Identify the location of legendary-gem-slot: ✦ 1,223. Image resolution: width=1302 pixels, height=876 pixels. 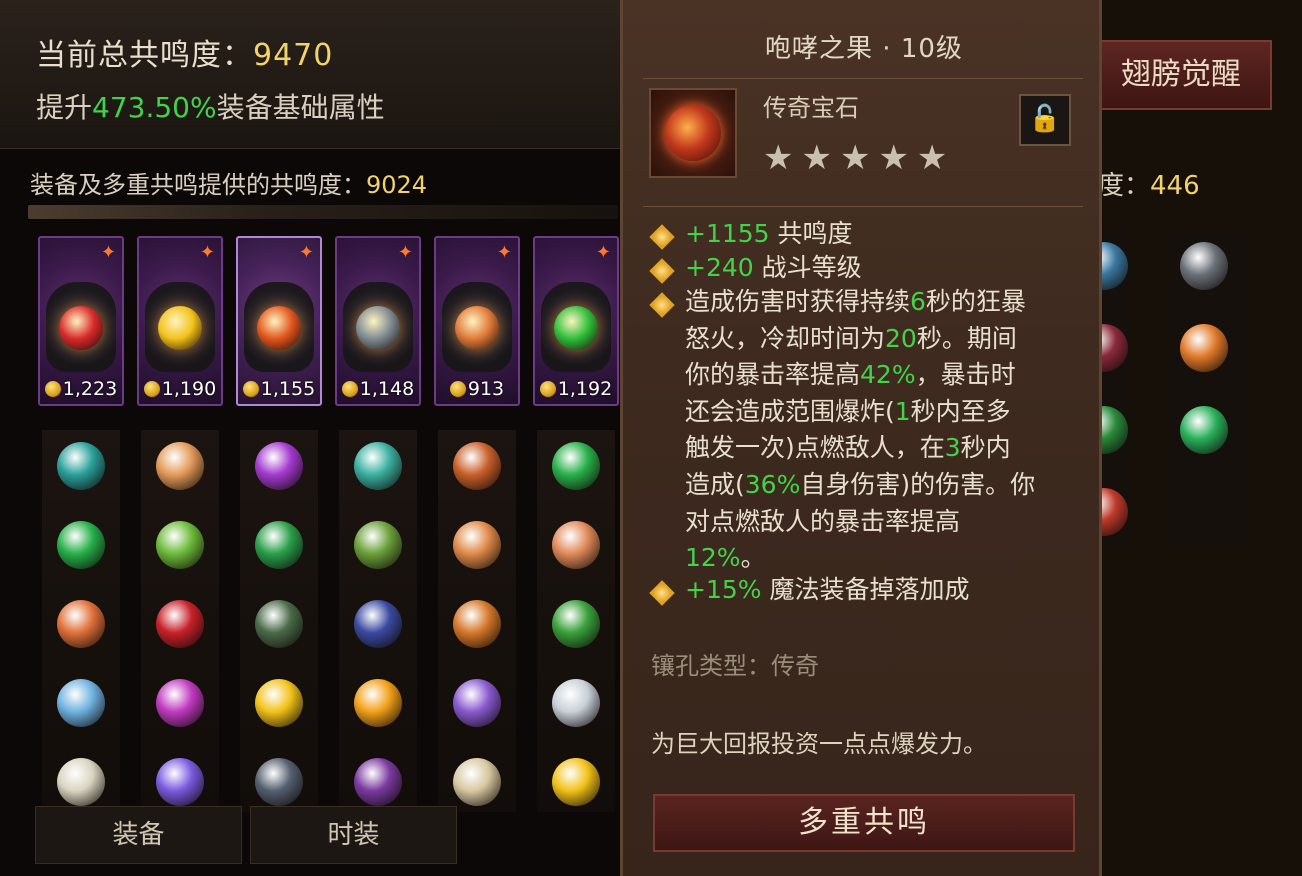
(81, 321).